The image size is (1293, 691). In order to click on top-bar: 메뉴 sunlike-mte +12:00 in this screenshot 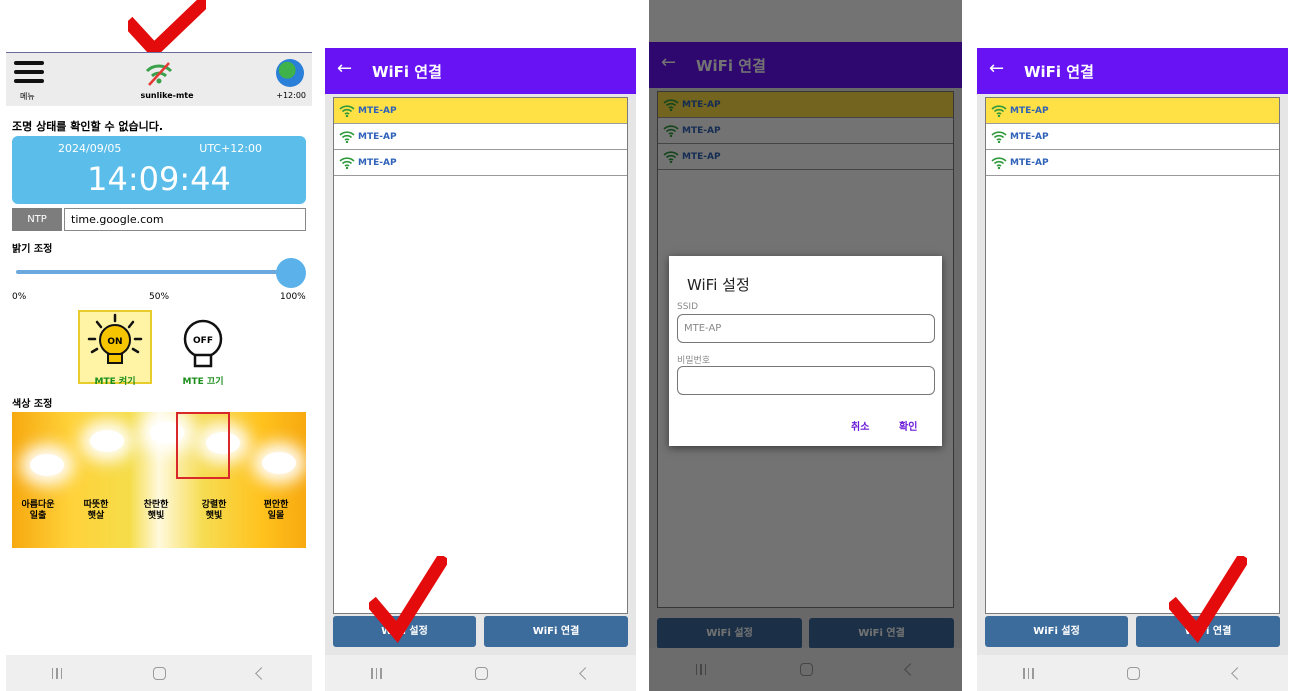, I will do `click(159, 79)`.